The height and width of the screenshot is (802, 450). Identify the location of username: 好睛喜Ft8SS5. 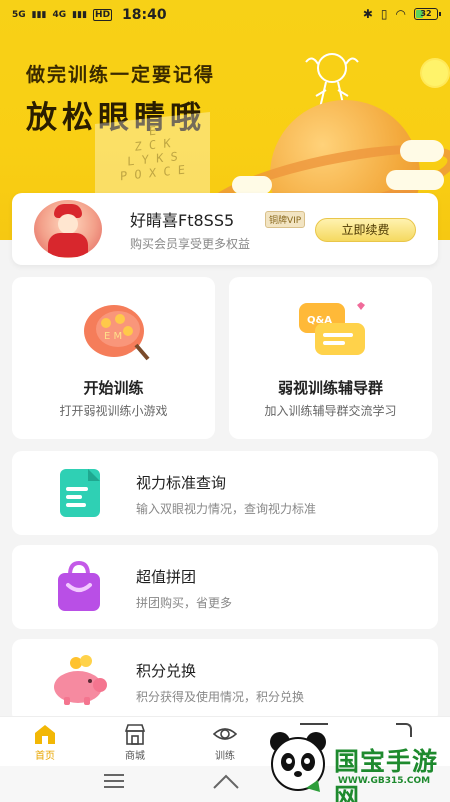
(182, 220).